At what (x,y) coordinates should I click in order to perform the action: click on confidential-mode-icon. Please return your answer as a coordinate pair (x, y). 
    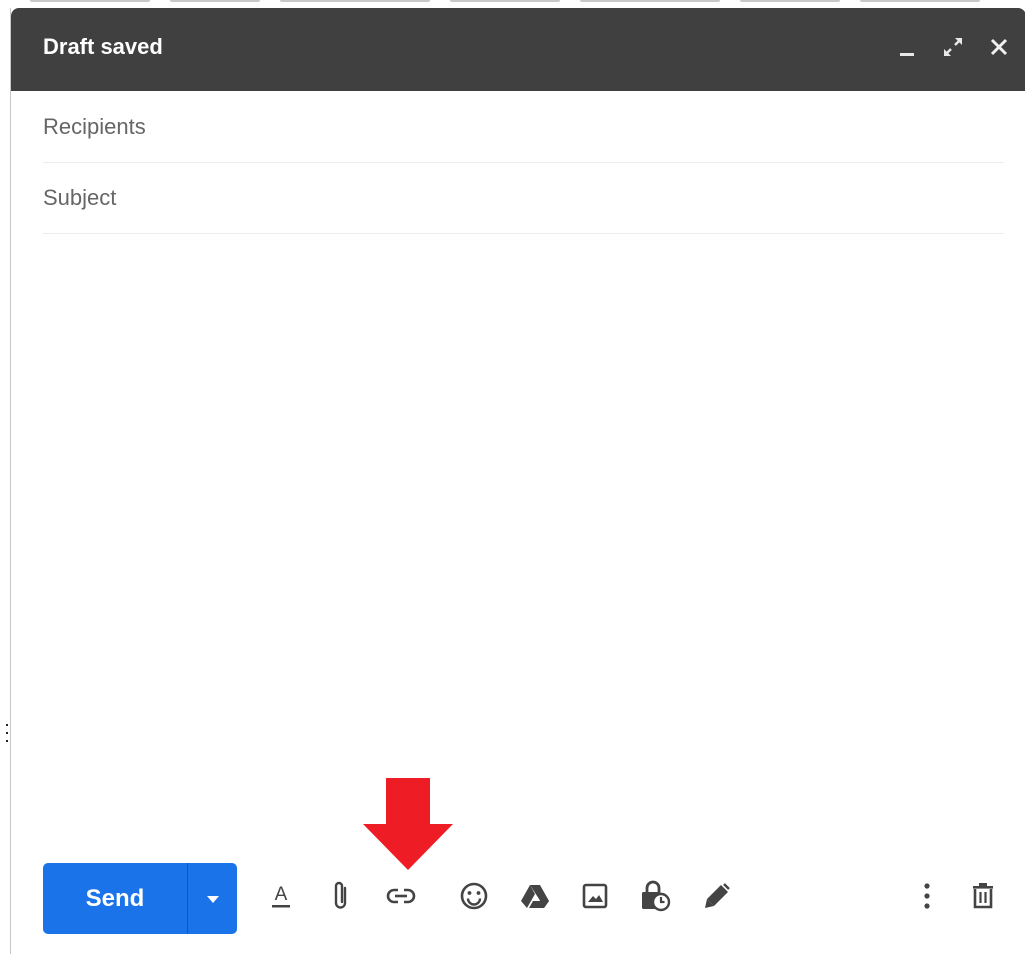
    Looking at the image, I should click on (656, 896).